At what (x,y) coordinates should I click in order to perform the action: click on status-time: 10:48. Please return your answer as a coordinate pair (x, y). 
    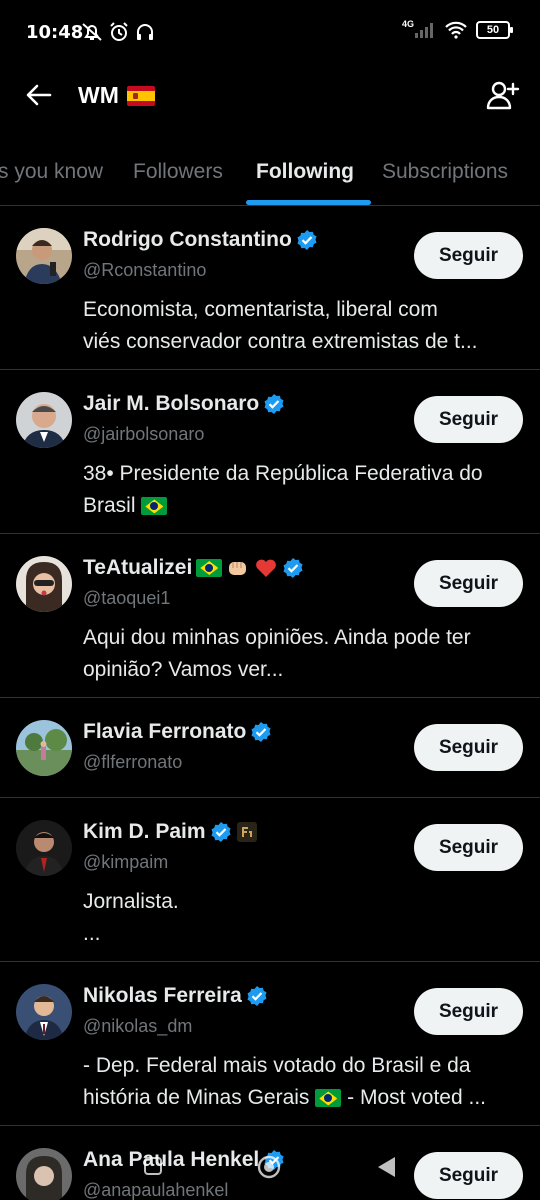
    Looking at the image, I should click on (55, 32).